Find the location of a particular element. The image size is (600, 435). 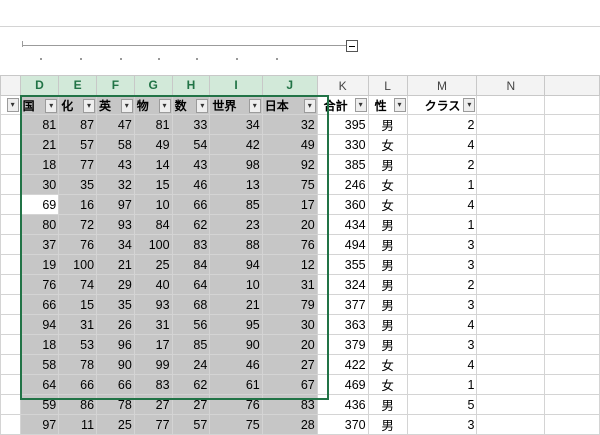

data-cell: 15 is located at coordinates (153, 184).